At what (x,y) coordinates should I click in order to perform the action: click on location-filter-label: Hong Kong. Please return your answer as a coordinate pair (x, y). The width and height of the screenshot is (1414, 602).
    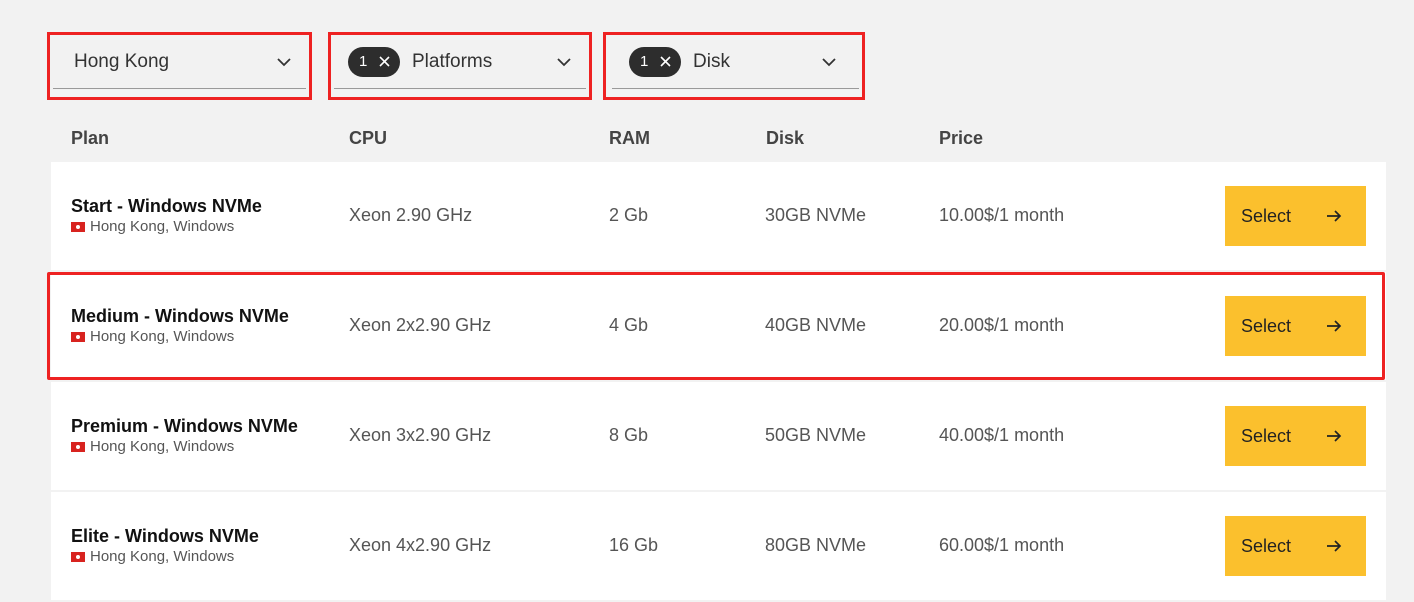
    Looking at the image, I should click on (122, 61).